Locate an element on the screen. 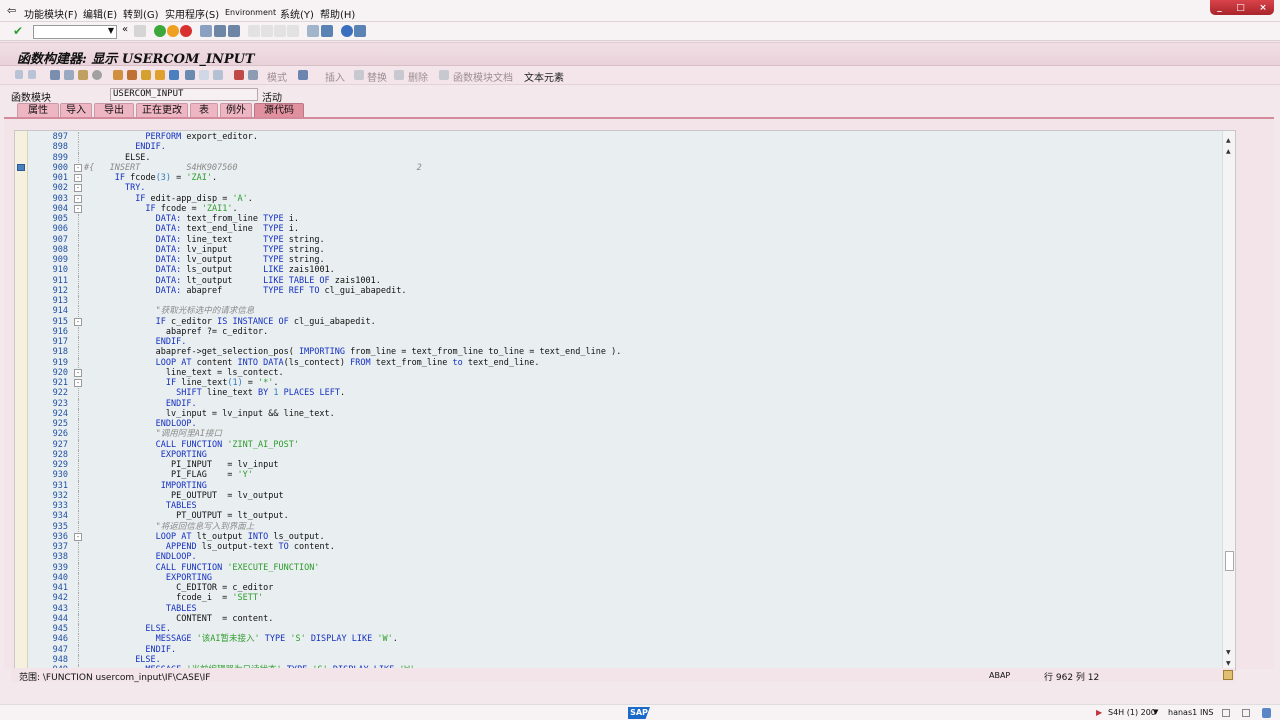 The width and height of the screenshot is (1280, 720). menu-goto: 转到(G) is located at coordinates (141, 13).